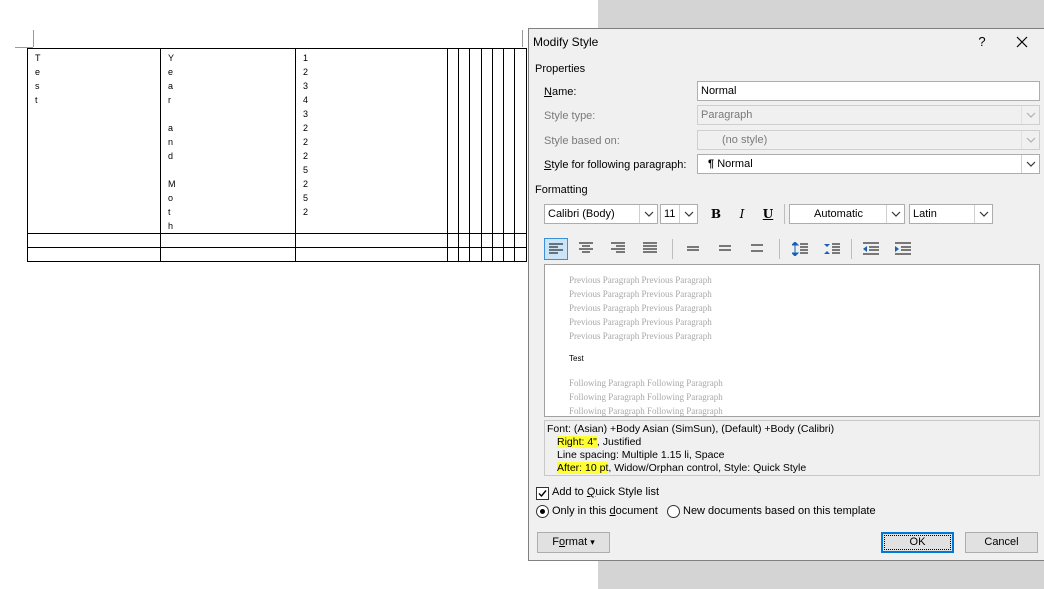 The height and width of the screenshot is (589, 1044). What do you see at coordinates (522, 38) in the screenshot?
I see `crop-mark` at bounding box center [522, 38].